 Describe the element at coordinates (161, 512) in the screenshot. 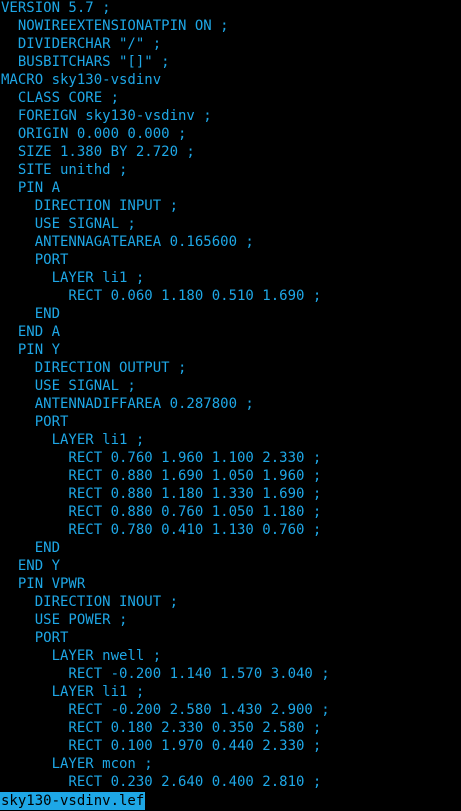

I see `text-line: RECT 0.880 0.760 1.050 1.180 ;` at that location.